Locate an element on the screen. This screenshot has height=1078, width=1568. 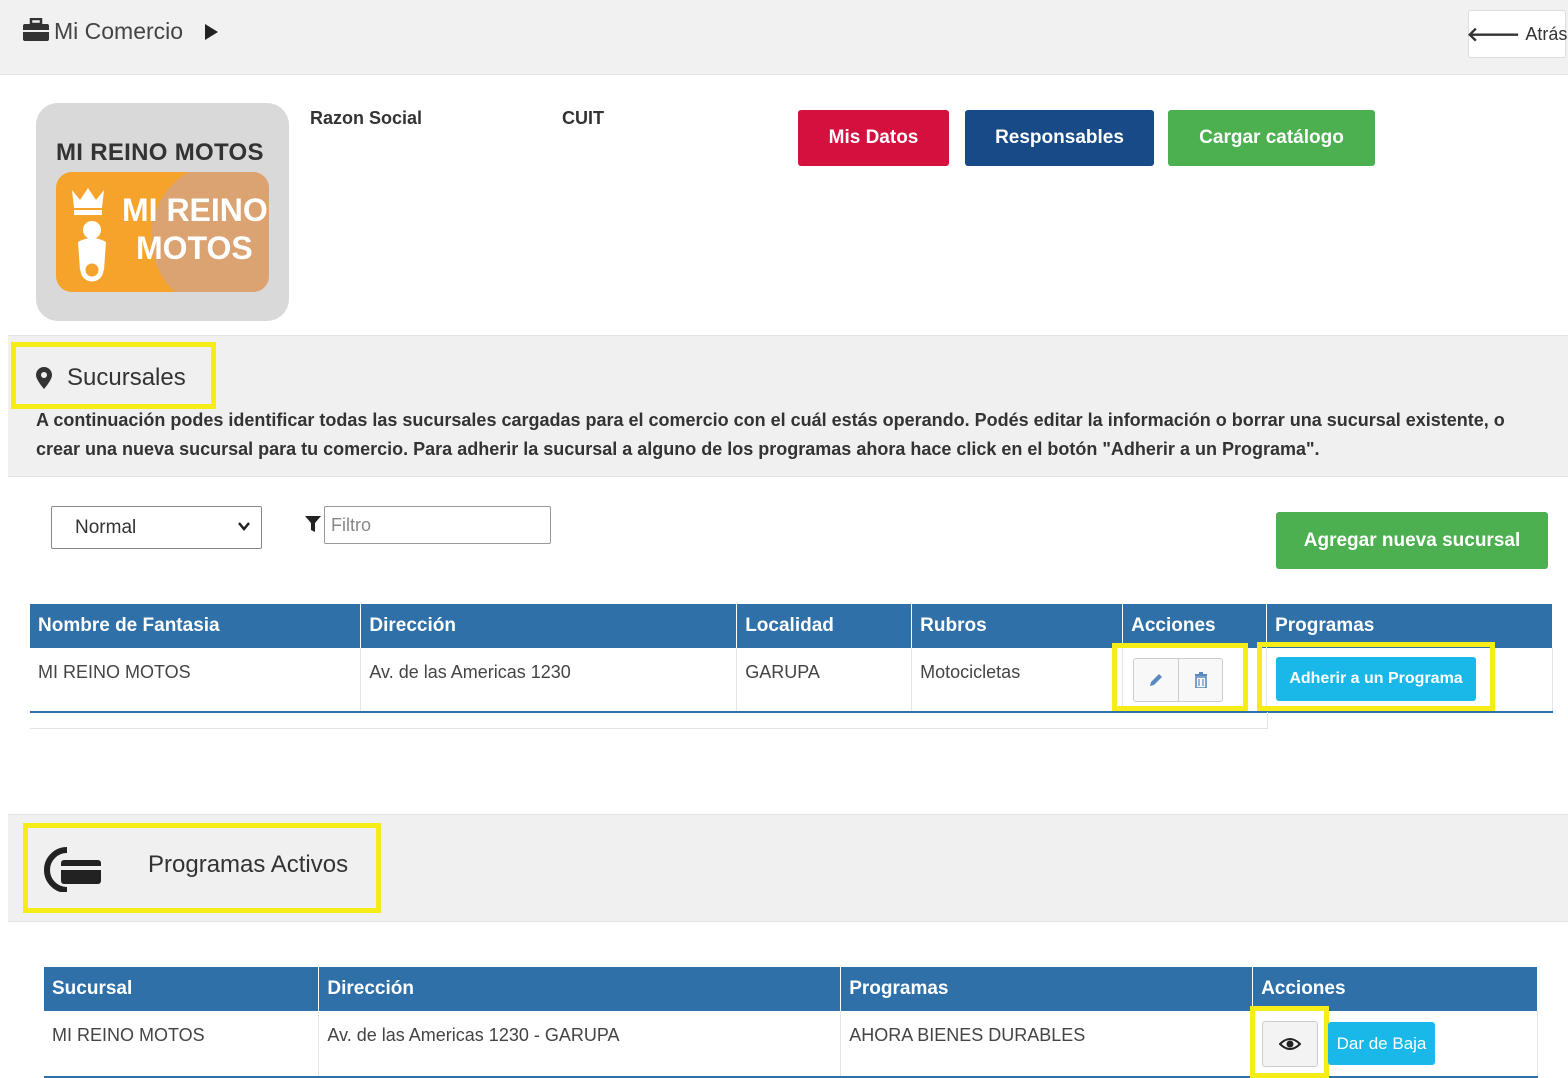
add-sucursal-button: Agregar nueva sucursal is located at coordinates (1412, 540).